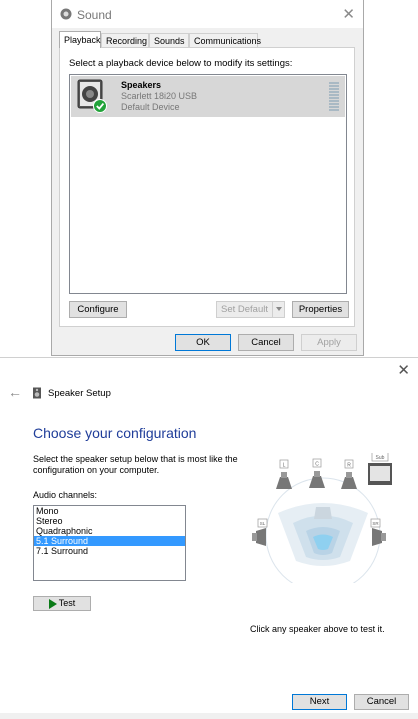 Image resolution: width=418 pixels, height=719 pixels. Describe the element at coordinates (141, 85) in the screenshot. I see `device-name: Speakers` at that location.